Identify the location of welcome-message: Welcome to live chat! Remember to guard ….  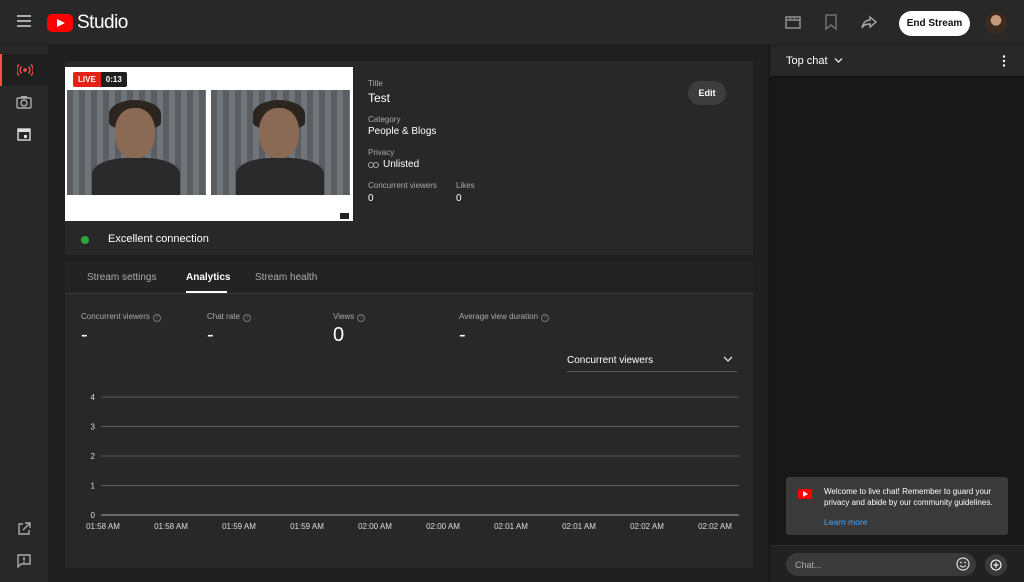
(897, 506).